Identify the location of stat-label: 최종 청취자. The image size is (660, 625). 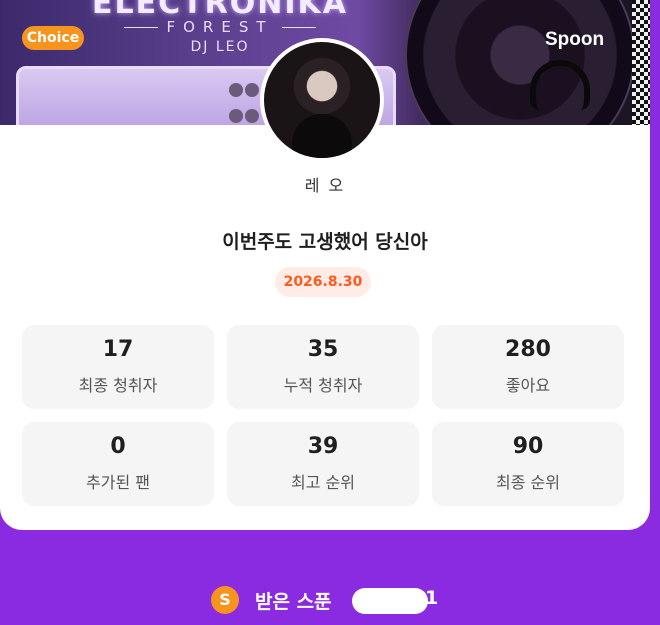
(118, 385).